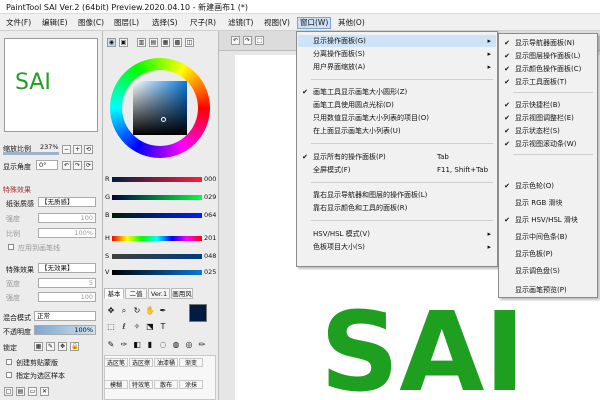 This screenshot has width=600, height=400. I want to click on rect-select-tool-icon: ⬚, so click(111, 327).